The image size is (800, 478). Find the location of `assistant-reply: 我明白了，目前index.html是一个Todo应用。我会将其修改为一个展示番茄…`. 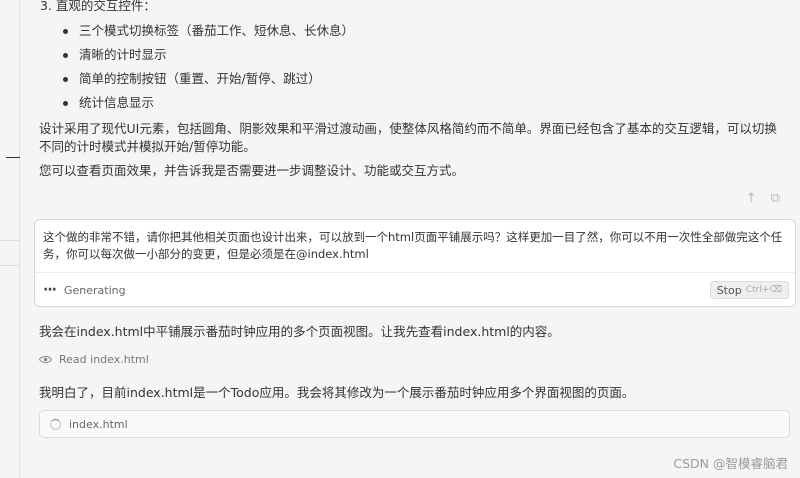

assistant-reply: 我明白了，目前index.html是一个Todo应用。我会将其修改为一个展示番茄… is located at coordinates (337, 392).